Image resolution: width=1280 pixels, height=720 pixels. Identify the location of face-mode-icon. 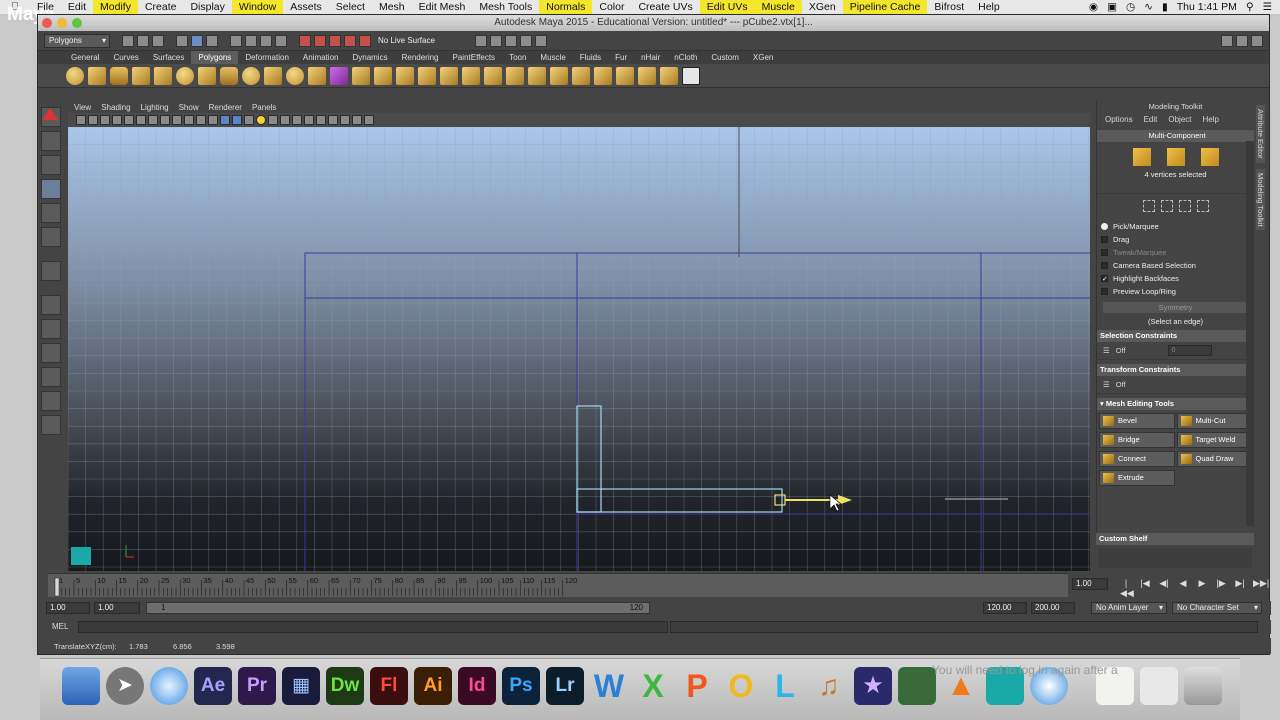
(1209, 157).